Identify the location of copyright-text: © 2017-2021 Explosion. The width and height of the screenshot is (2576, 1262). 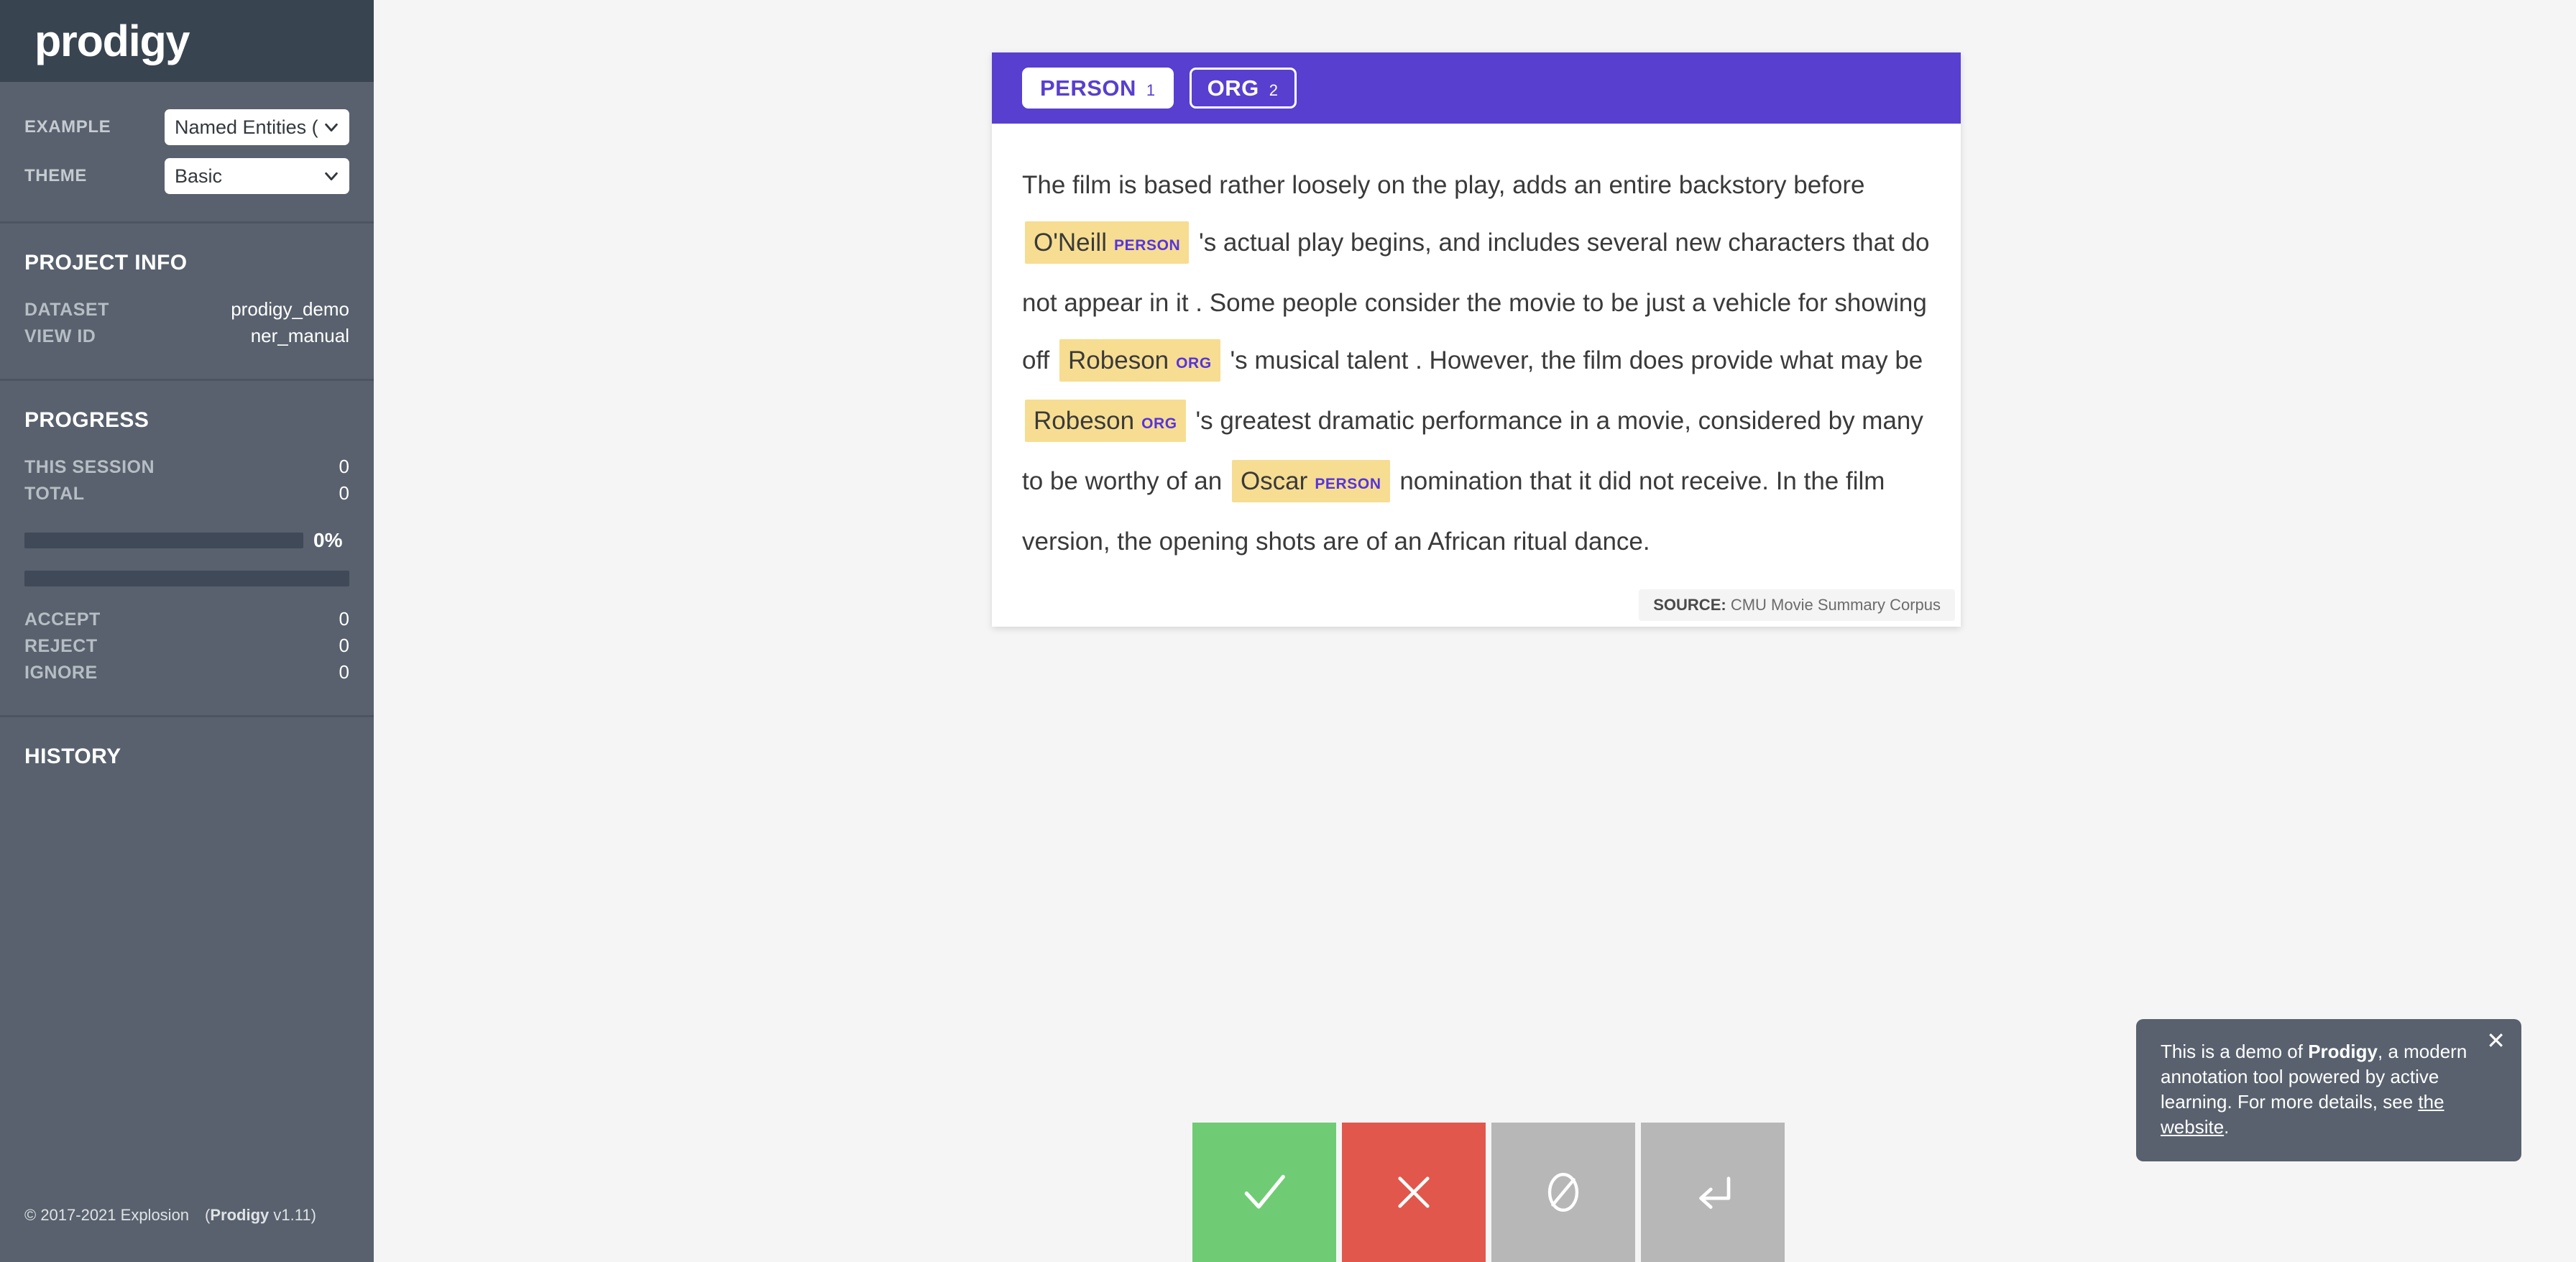
(107, 1215).